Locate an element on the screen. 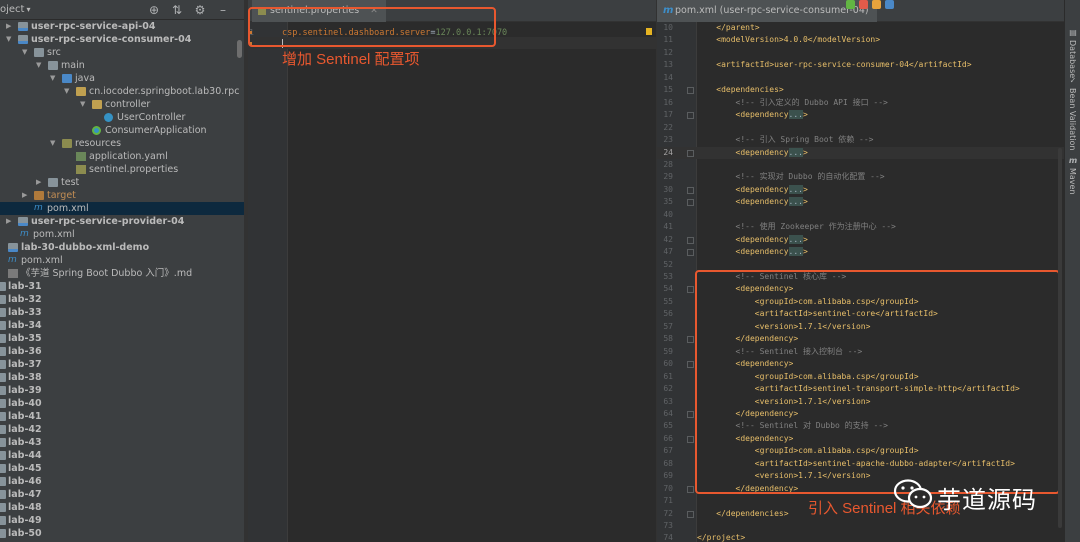  tree-node: ▼ main is located at coordinates (122, 65).